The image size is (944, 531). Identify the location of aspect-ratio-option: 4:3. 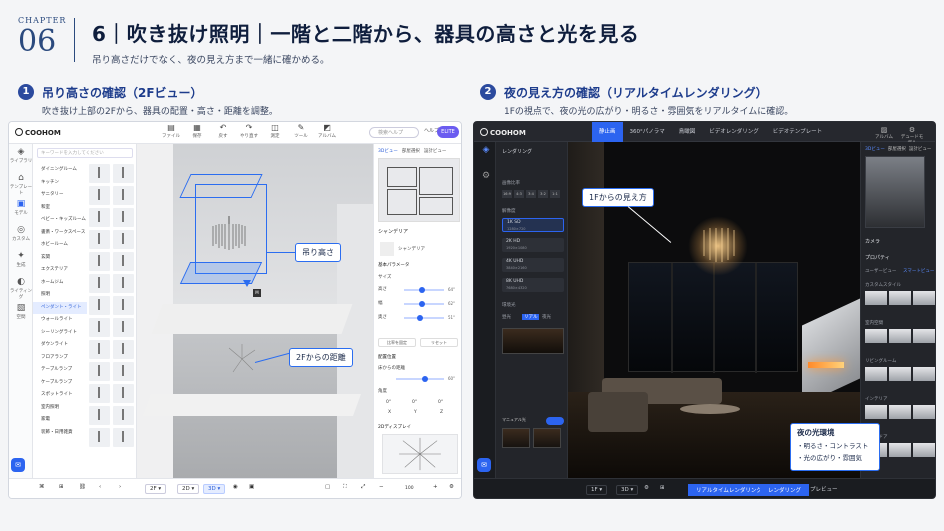
(519, 194).